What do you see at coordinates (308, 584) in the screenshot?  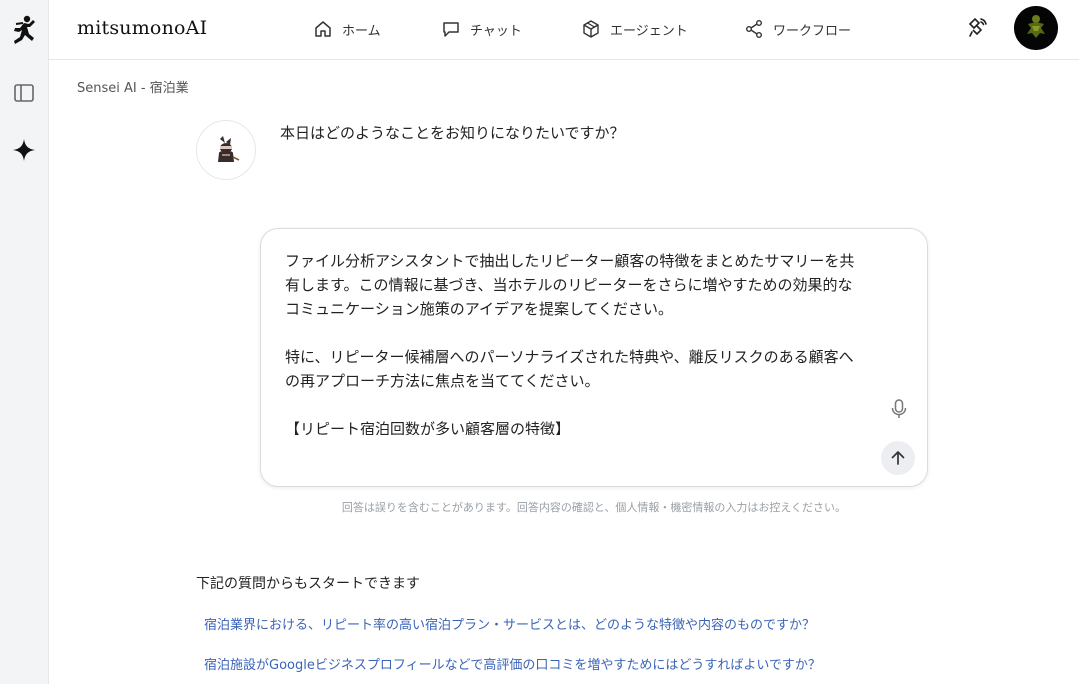 I see `suggestions-title: 下記の質問からもスタートできます` at bounding box center [308, 584].